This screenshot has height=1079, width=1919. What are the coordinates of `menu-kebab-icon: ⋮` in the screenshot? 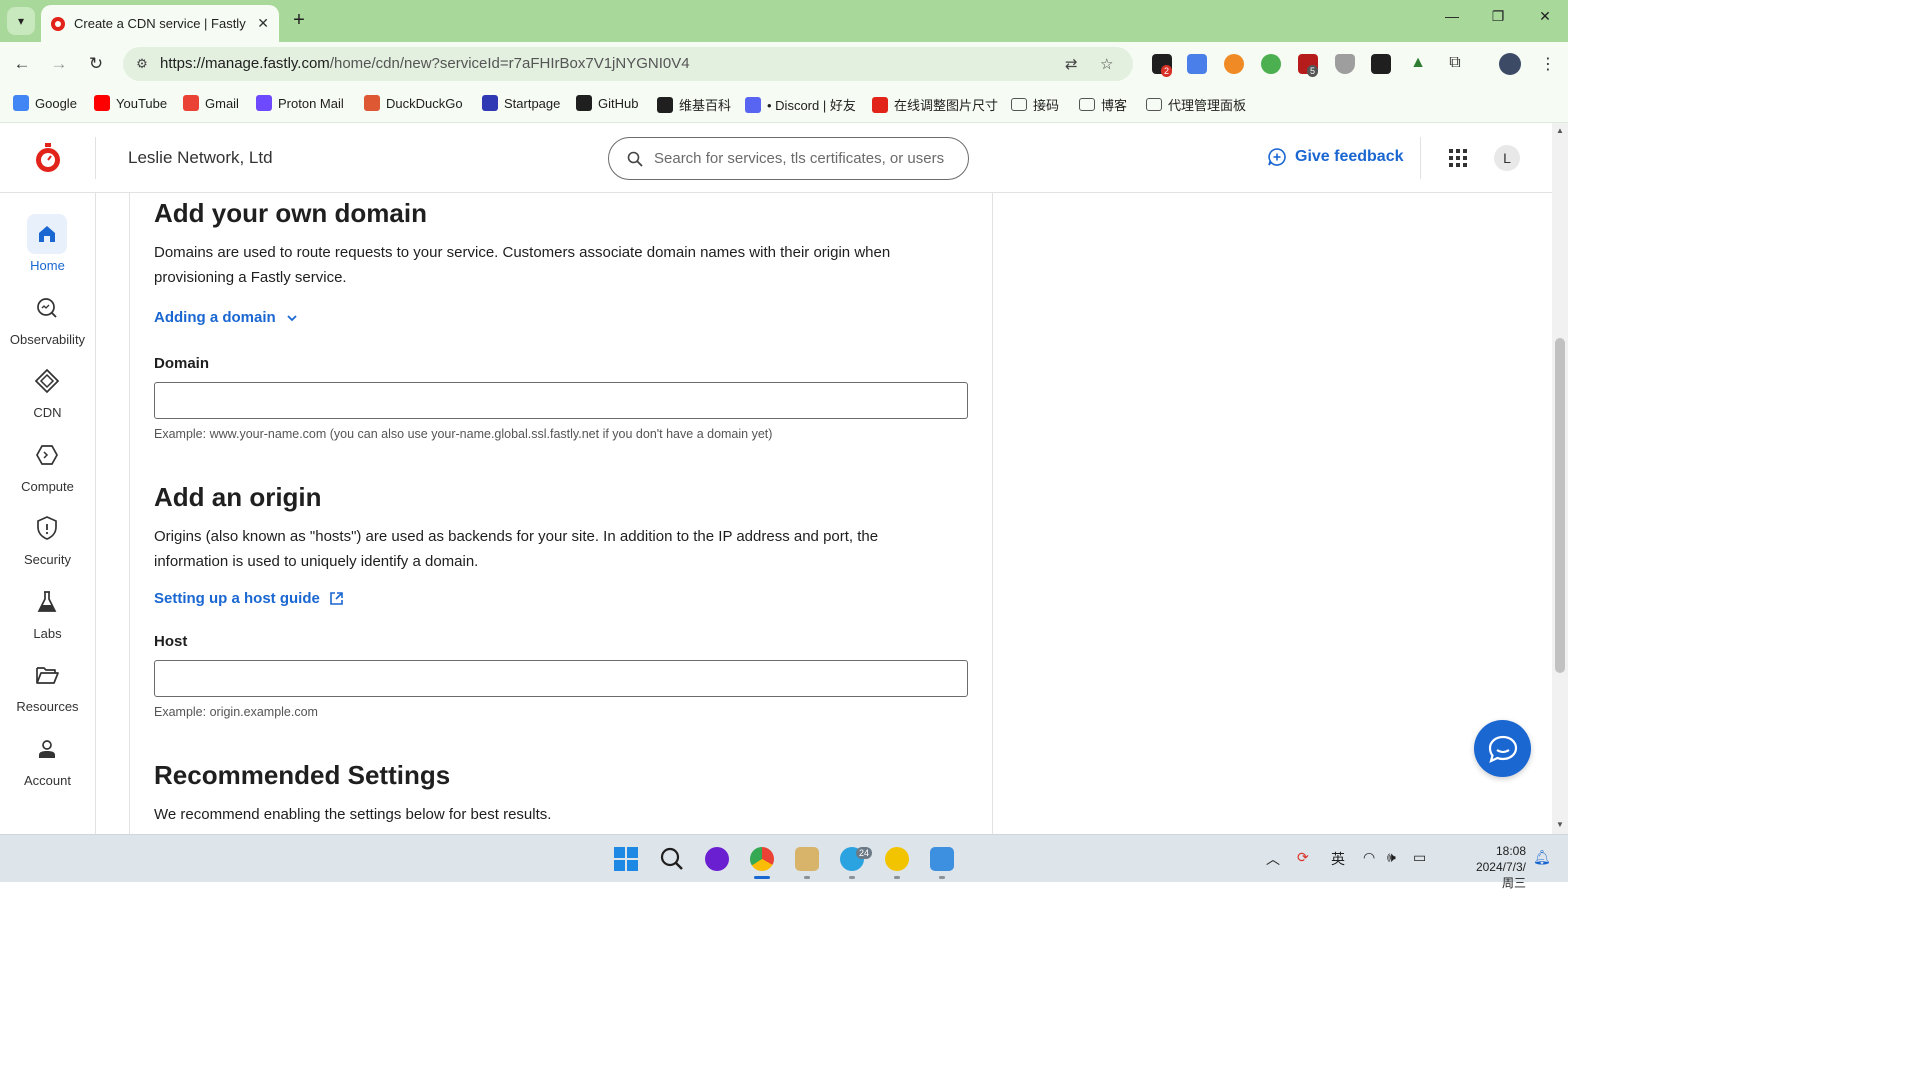 It's located at (1548, 64).